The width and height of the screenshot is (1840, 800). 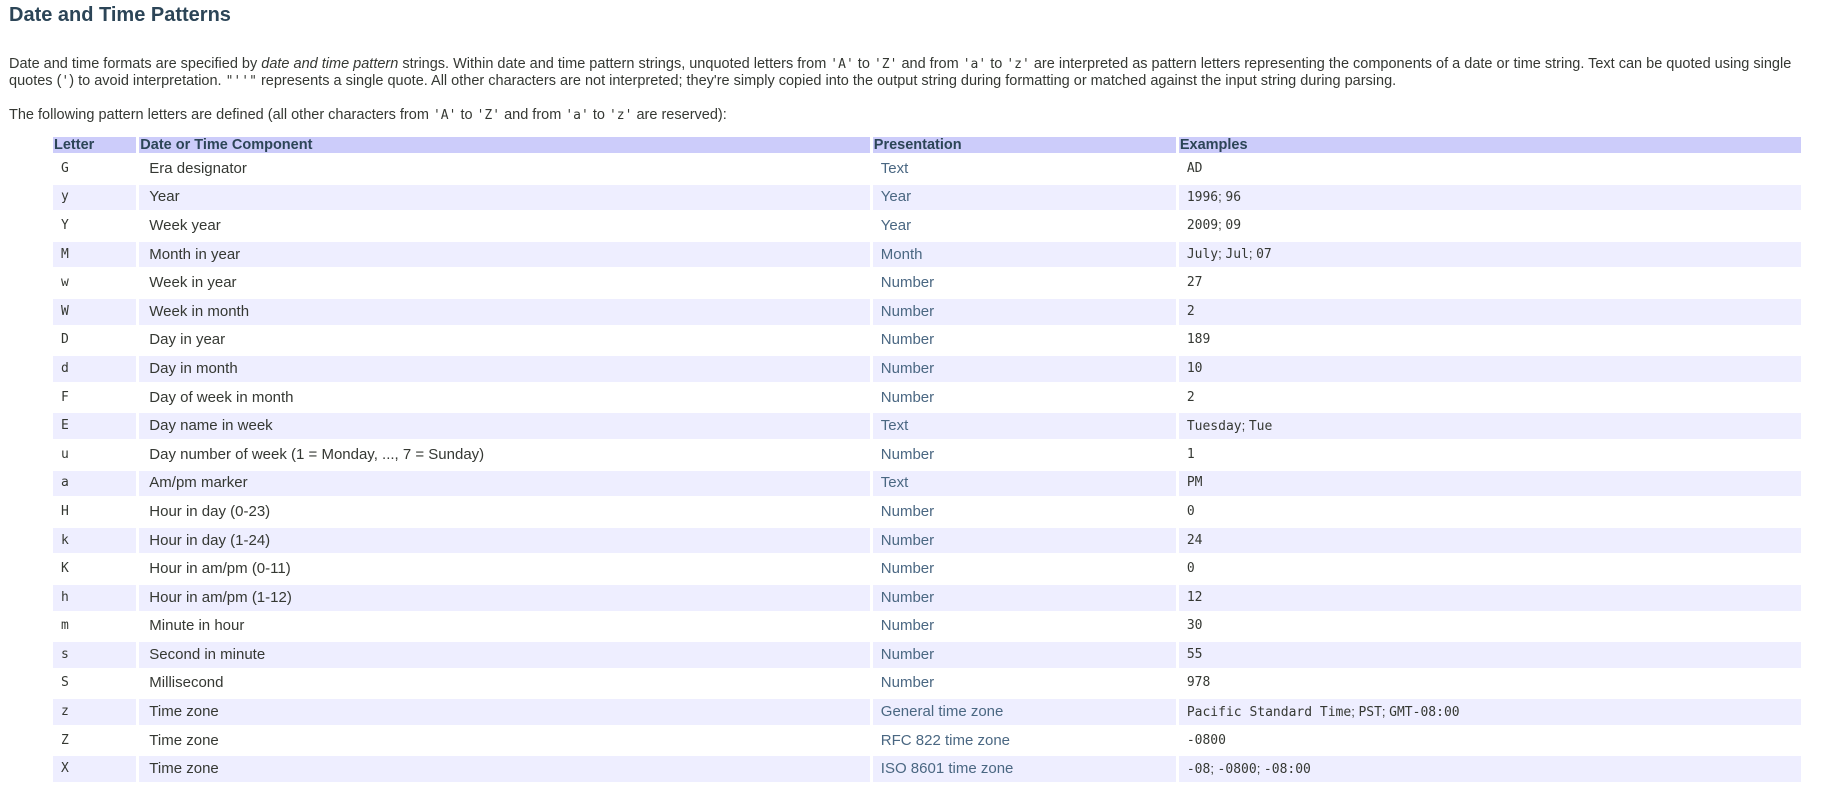 What do you see at coordinates (842, 64) in the screenshot?
I see `code-literal: 'A'` at bounding box center [842, 64].